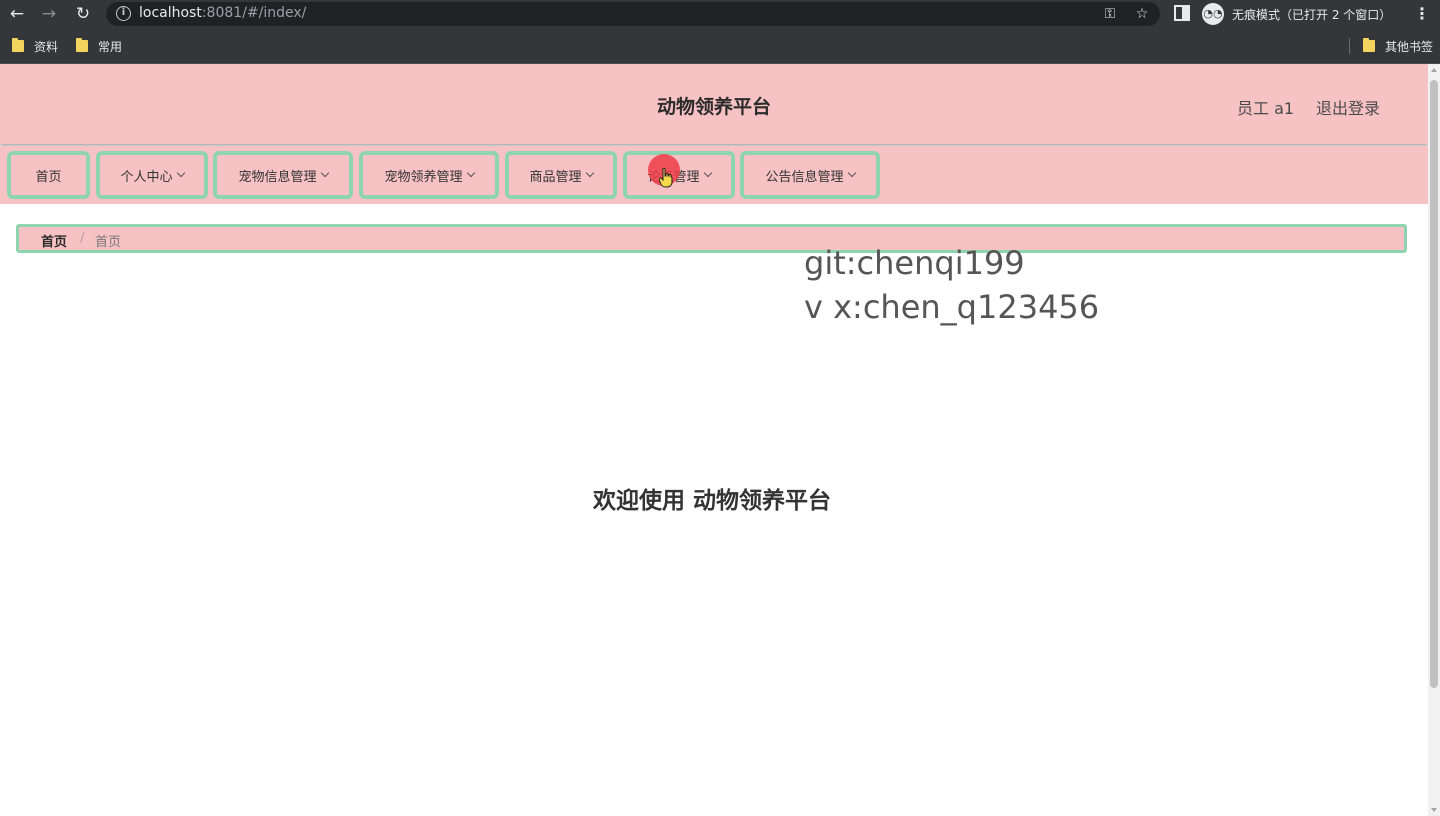 The image size is (1440, 816). I want to click on side-panel-icon, so click(1182, 13).